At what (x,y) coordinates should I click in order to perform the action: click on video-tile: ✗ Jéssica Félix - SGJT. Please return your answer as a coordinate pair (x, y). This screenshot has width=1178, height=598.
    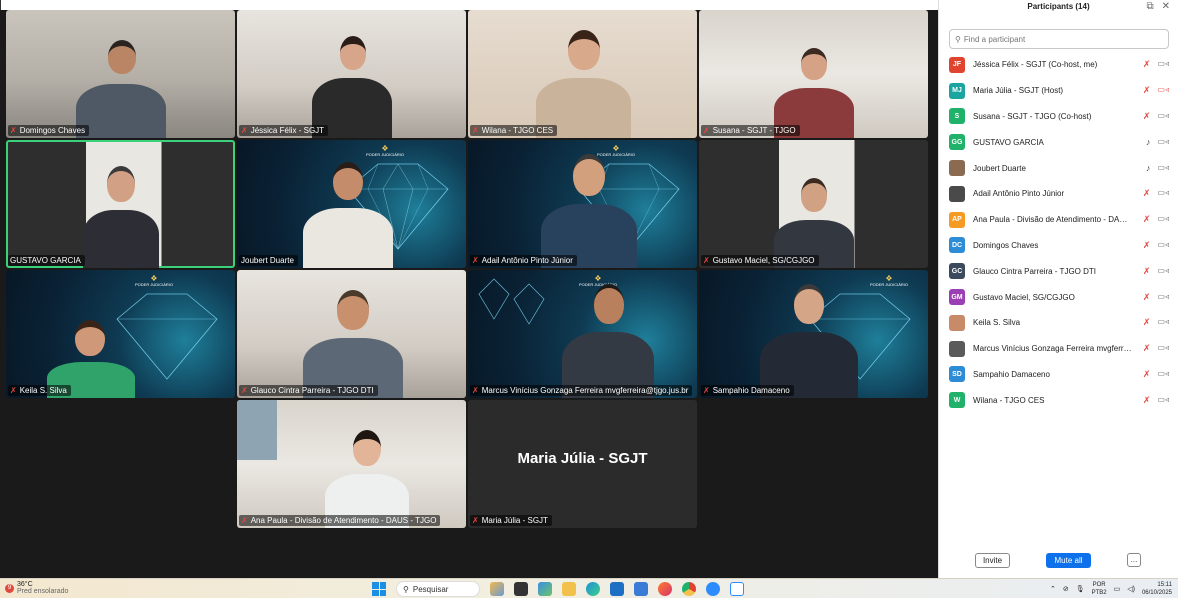
    Looking at the image, I should click on (351, 74).